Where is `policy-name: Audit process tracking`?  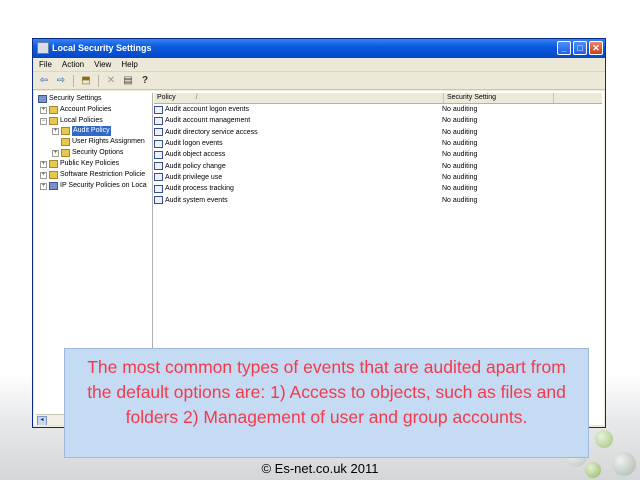
policy-name: Audit process tracking is located at coordinates (199, 189).